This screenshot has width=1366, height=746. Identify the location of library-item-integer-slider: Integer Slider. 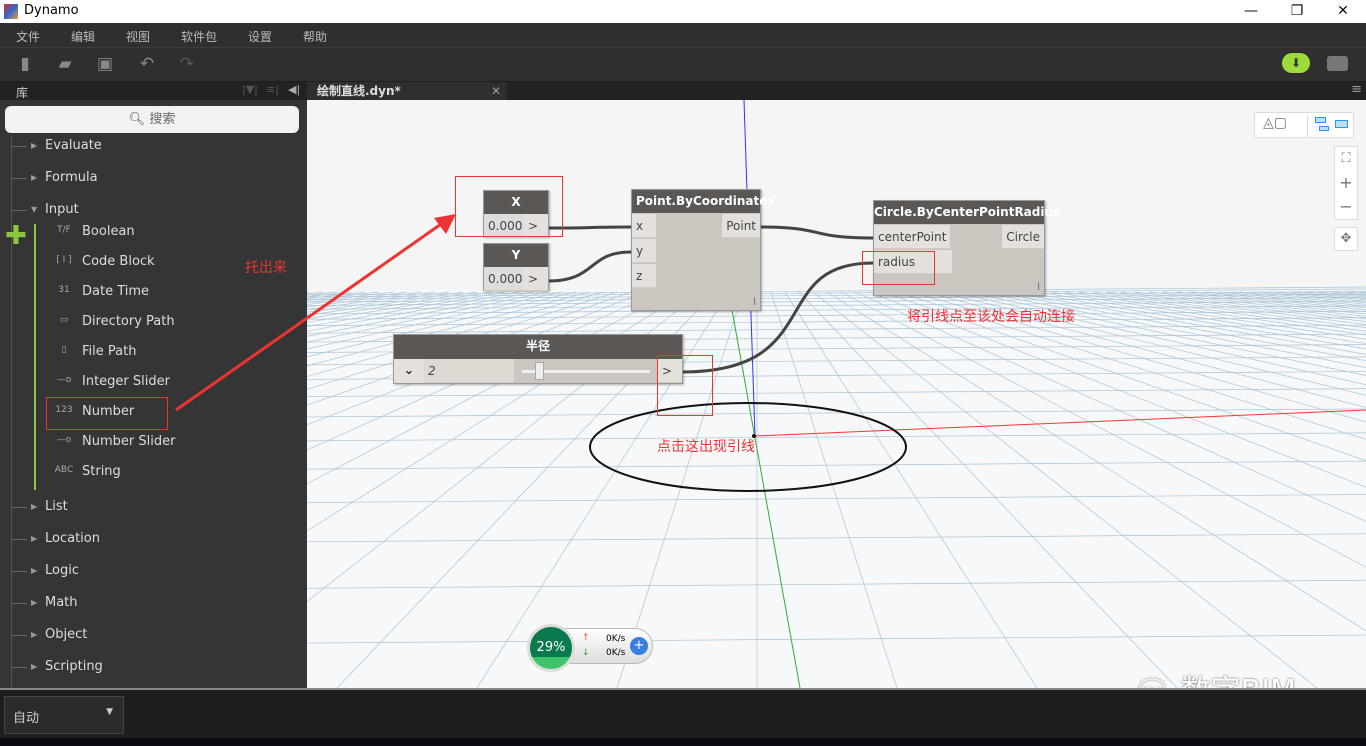
(126, 381).